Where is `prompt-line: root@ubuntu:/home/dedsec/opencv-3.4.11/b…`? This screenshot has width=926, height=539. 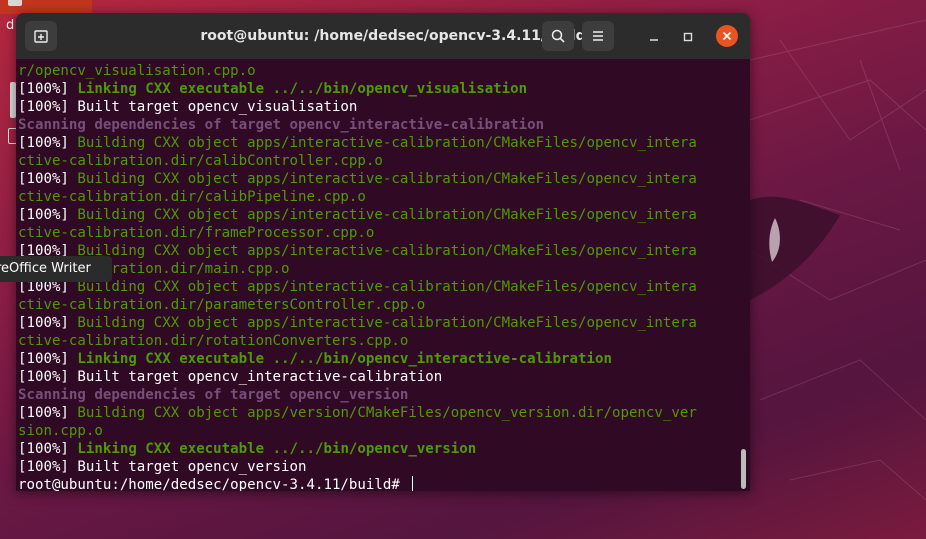
prompt-line: root@ubuntu:/home/dedsec/opencv-3.4.11/b… is located at coordinates (378, 483).